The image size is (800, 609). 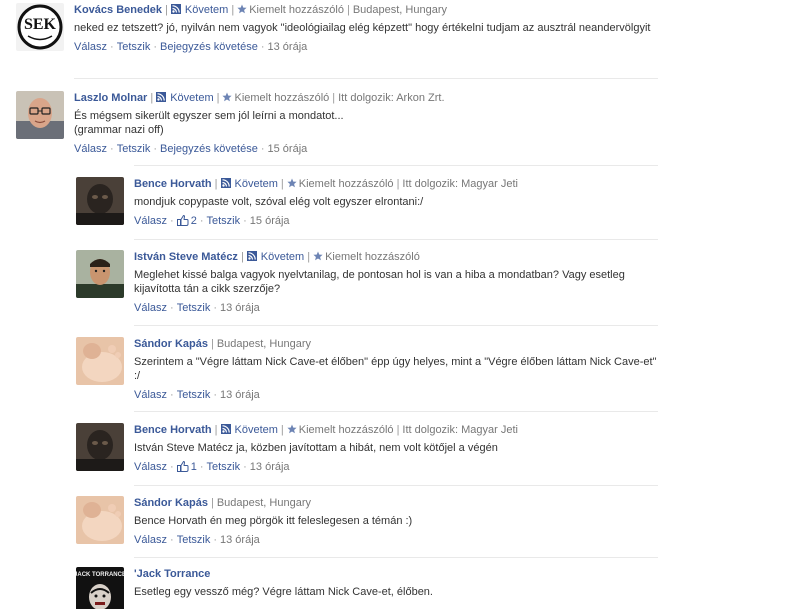 I want to click on author-name: Kovács Benedek, so click(x=118, y=10).